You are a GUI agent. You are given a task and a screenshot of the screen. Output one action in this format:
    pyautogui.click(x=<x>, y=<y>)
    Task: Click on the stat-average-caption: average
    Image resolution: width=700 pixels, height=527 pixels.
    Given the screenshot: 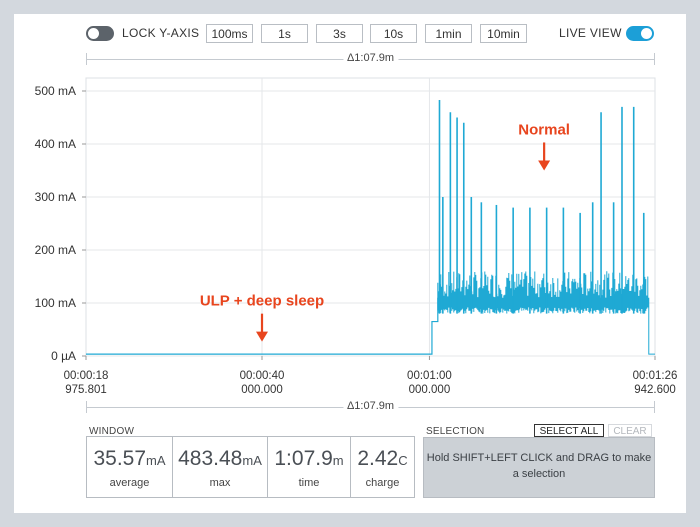 What is the action you would take?
    pyautogui.click(x=129, y=483)
    